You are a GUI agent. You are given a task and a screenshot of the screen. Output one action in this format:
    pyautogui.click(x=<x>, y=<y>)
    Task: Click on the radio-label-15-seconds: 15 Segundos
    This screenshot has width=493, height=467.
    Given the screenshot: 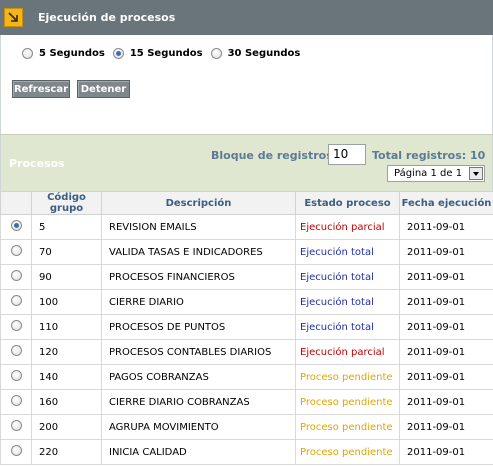 What is the action you would take?
    pyautogui.click(x=166, y=53)
    